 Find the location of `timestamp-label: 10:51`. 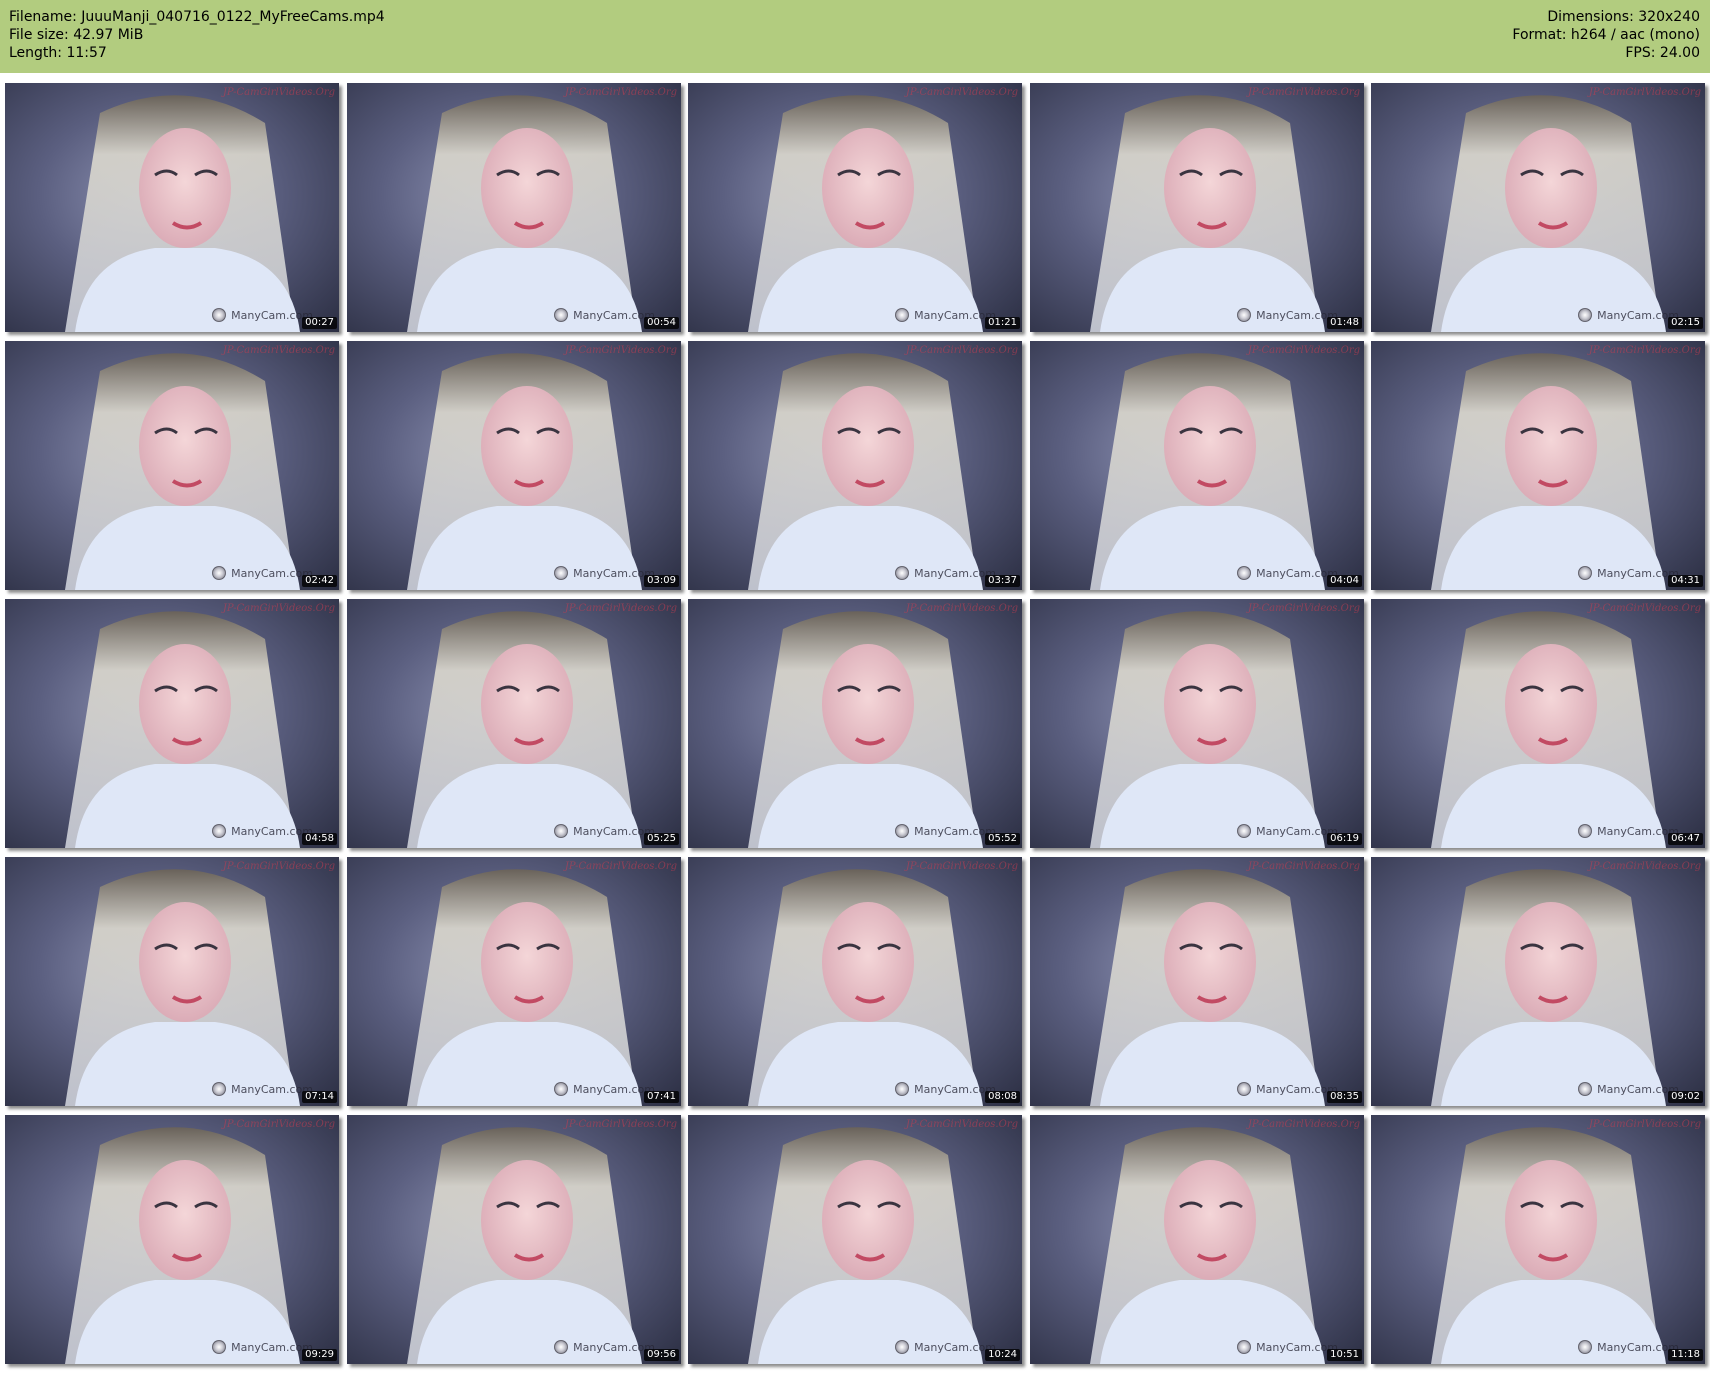

timestamp-label: 10:51 is located at coordinates (1344, 1355).